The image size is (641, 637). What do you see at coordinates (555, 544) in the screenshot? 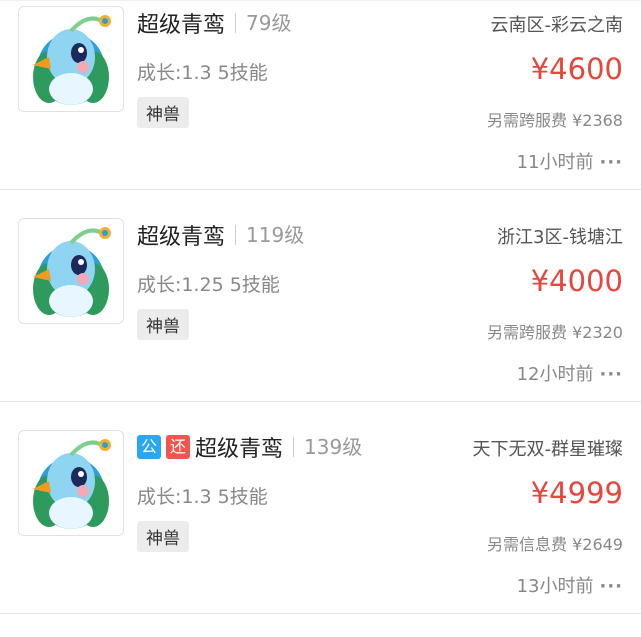
I see `extra-fee: 另需信息费 ¥2649` at bounding box center [555, 544].